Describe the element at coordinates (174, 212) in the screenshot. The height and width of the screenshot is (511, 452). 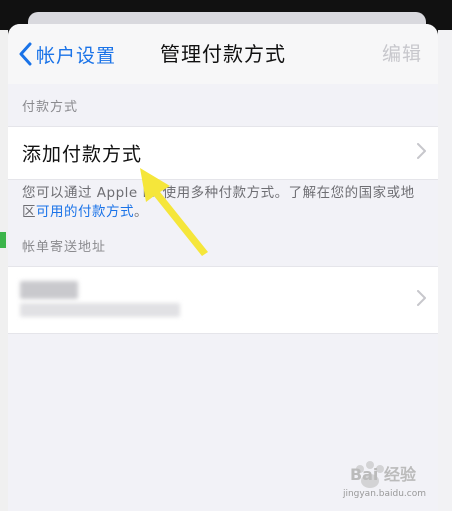
I see `yellow-arrow-icon` at that location.